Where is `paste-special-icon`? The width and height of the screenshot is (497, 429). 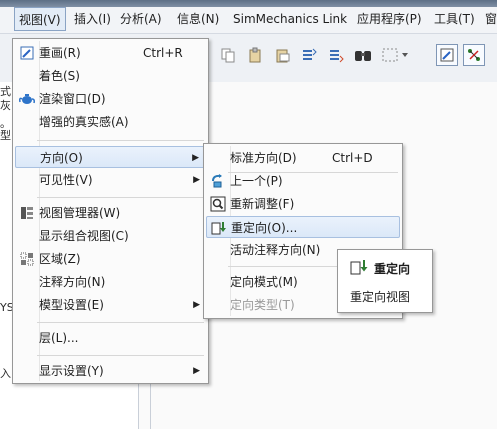
paste-special-icon is located at coordinates (282, 55).